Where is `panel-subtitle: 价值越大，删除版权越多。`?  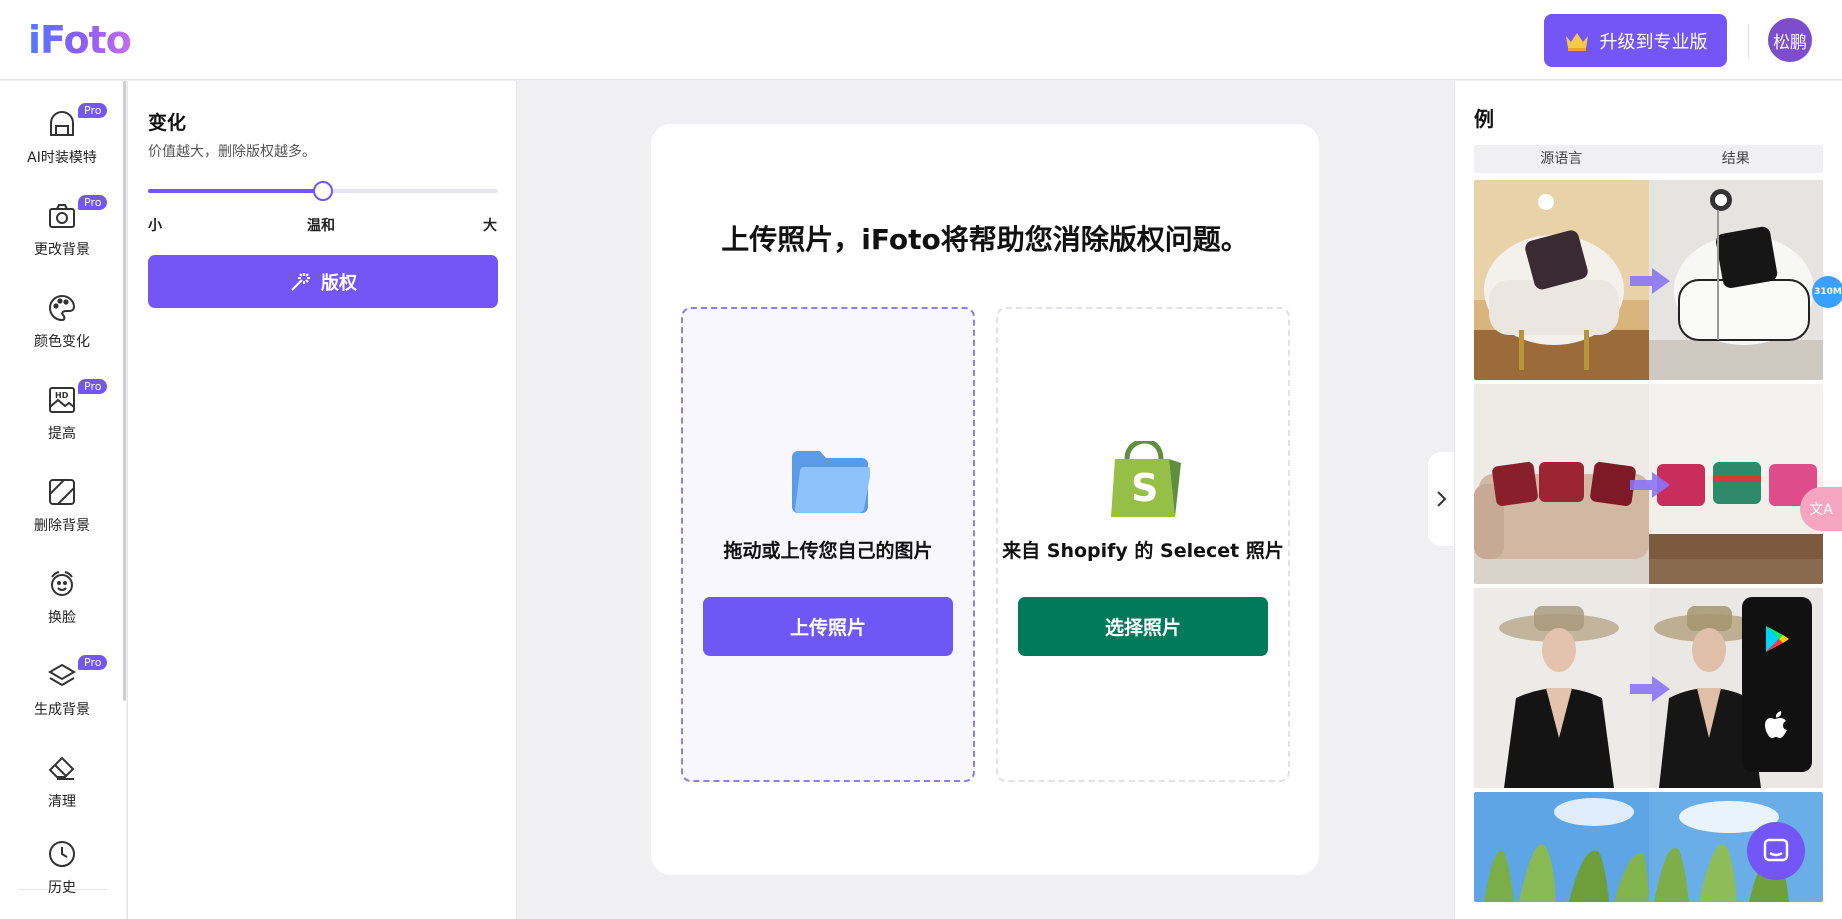 panel-subtitle: 价值越大，删除版权越多。 is located at coordinates (232, 152).